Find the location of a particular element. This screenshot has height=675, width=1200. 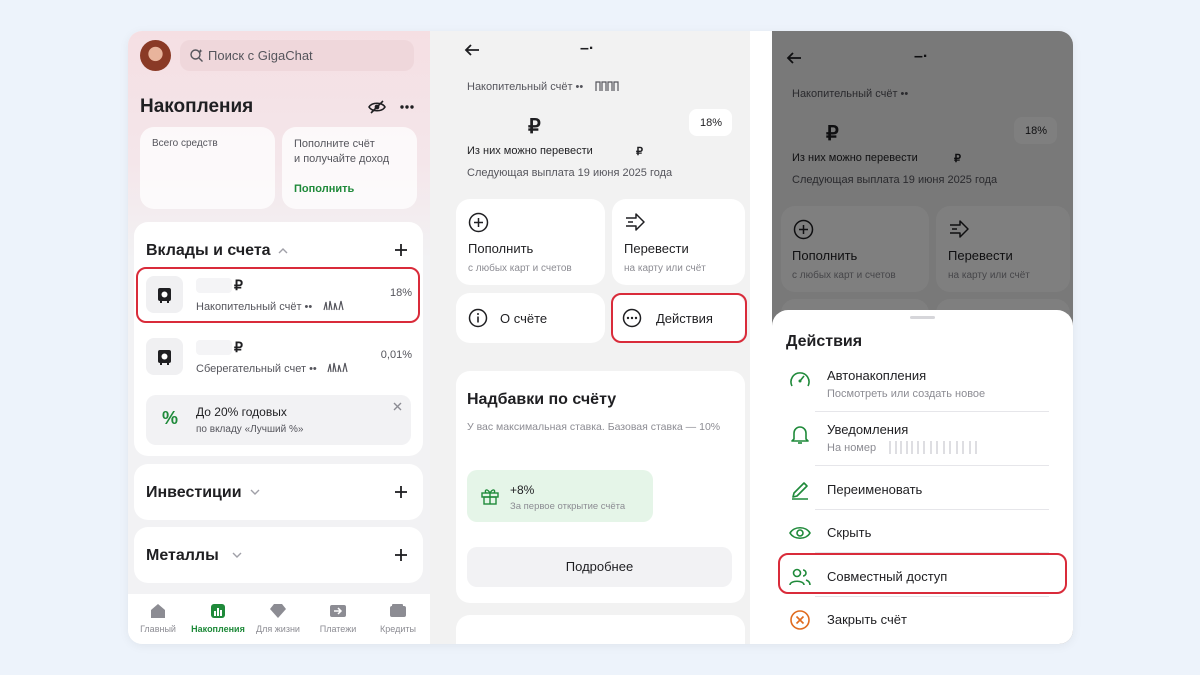

action-sub: Посмотреть или создать новое is located at coordinates (906, 394).